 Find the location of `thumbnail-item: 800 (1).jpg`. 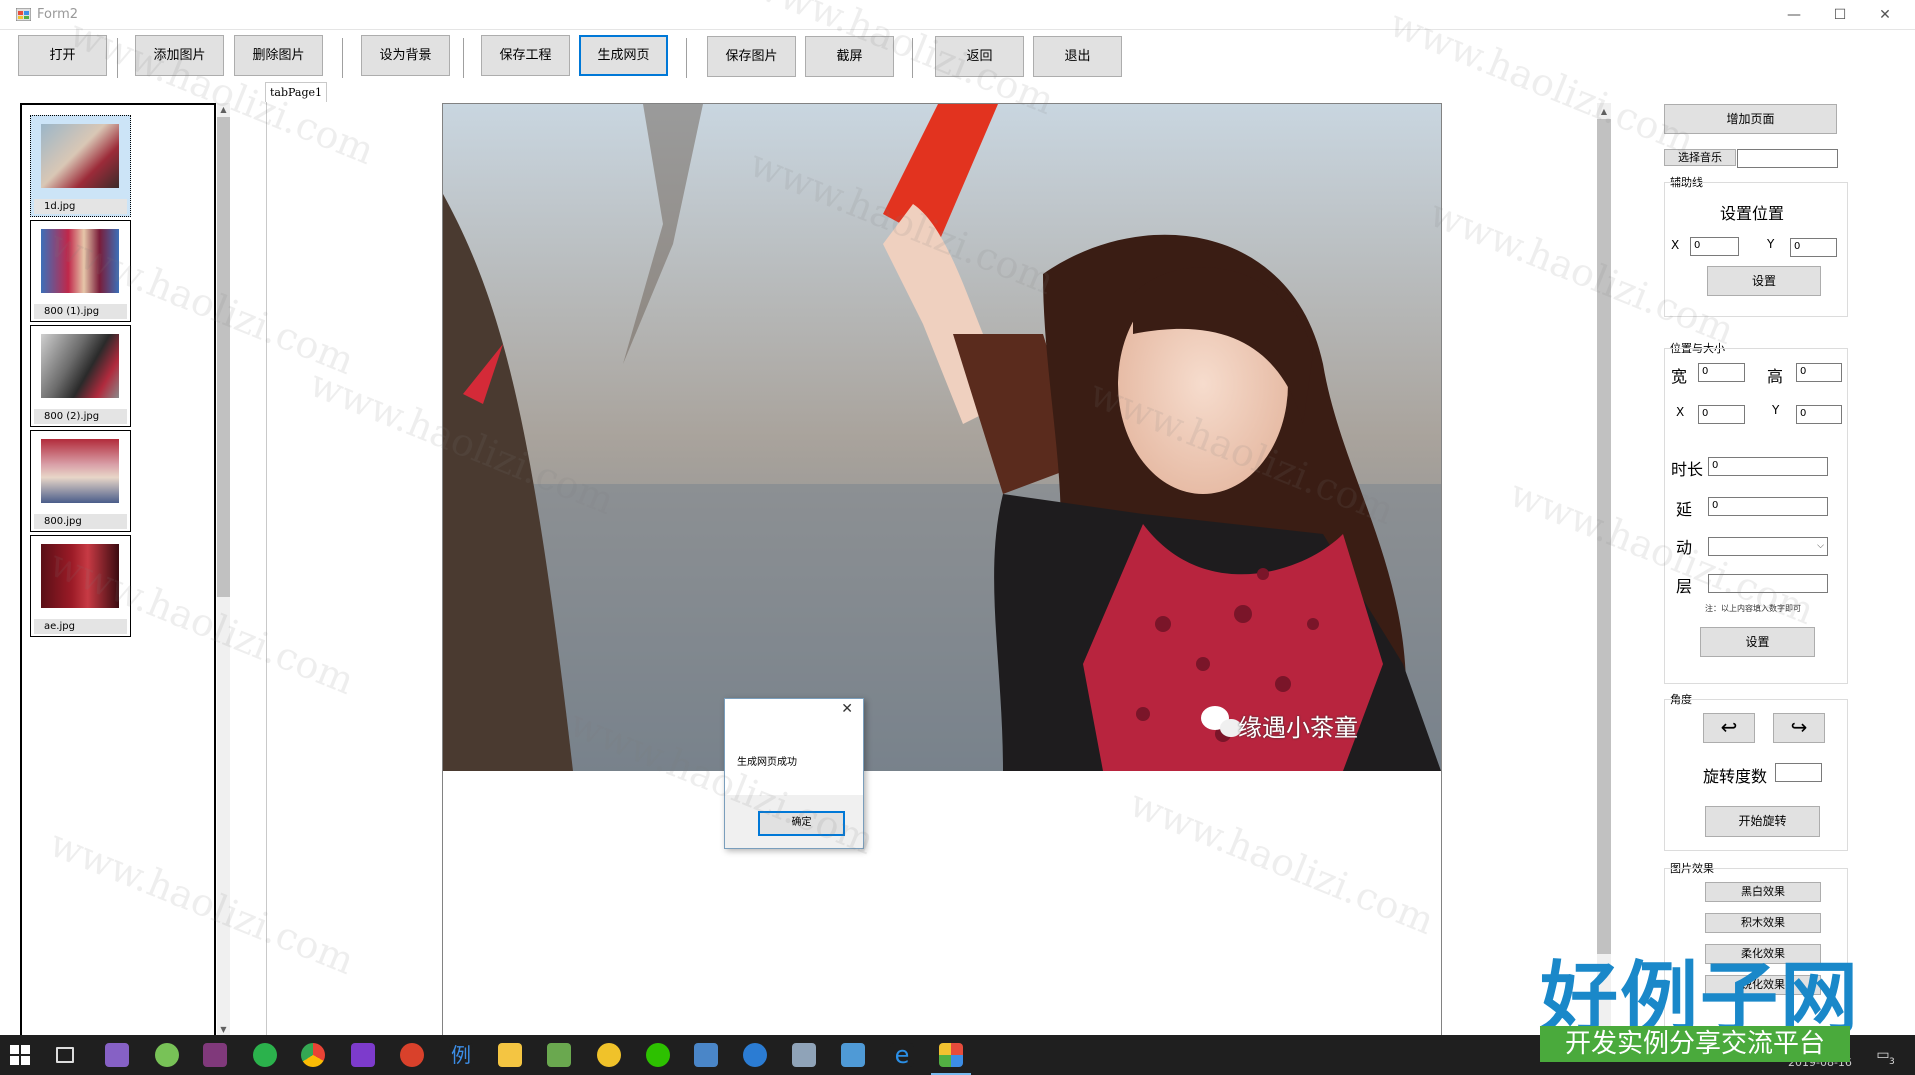

thumbnail-item: 800 (1).jpg is located at coordinates (80, 271).